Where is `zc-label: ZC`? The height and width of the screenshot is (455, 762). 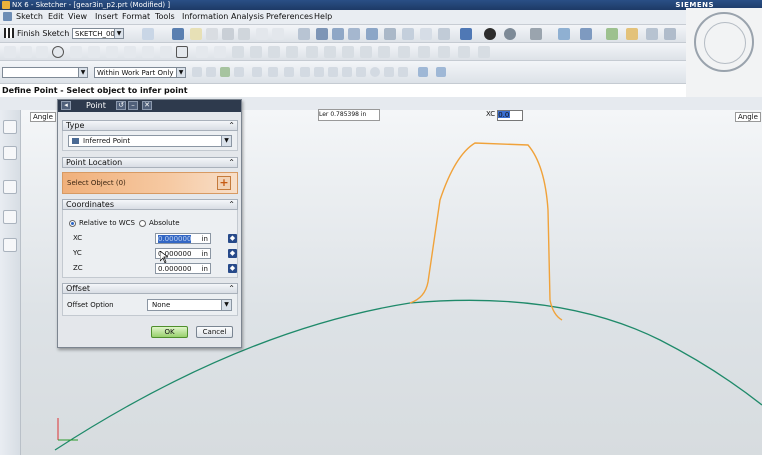
zc-label: ZC is located at coordinates (78, 268).